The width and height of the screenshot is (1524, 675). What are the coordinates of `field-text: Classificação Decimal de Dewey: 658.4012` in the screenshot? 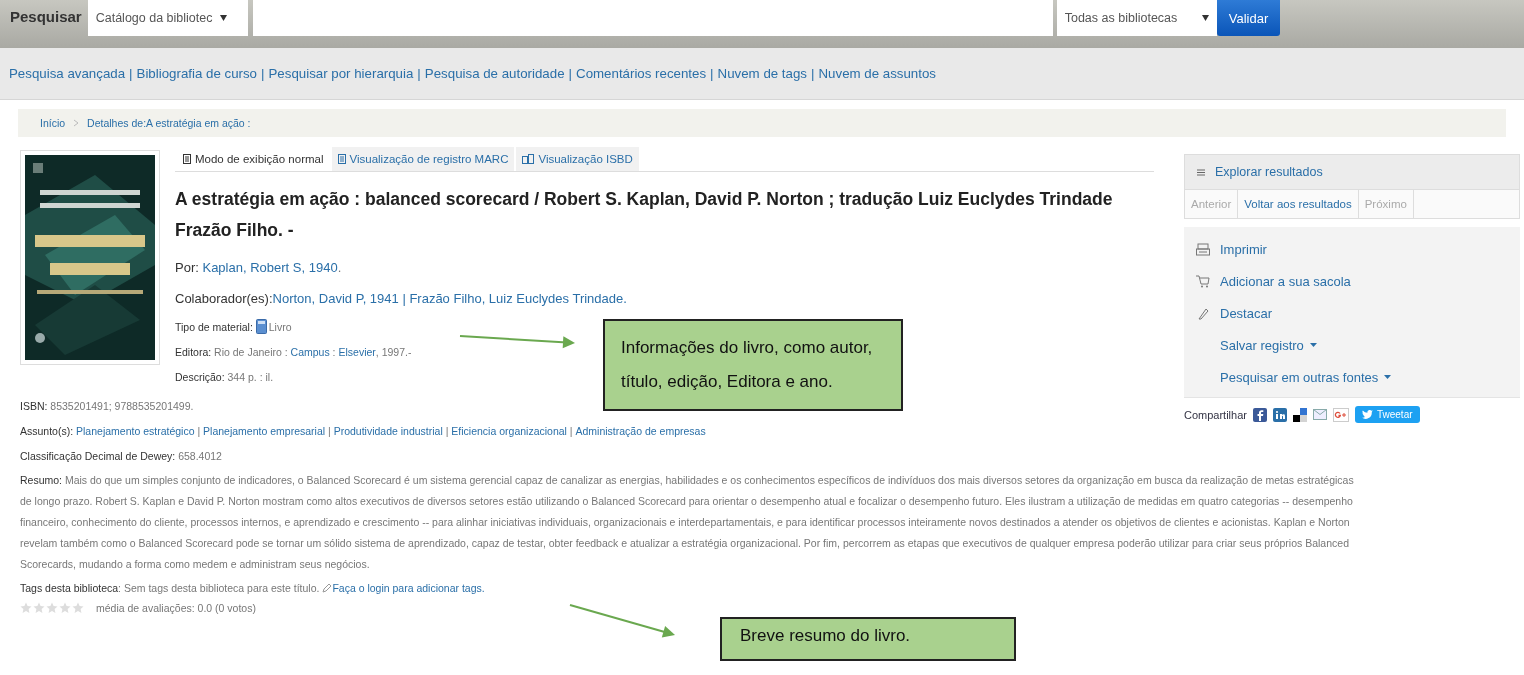 It's located at (121, 456).